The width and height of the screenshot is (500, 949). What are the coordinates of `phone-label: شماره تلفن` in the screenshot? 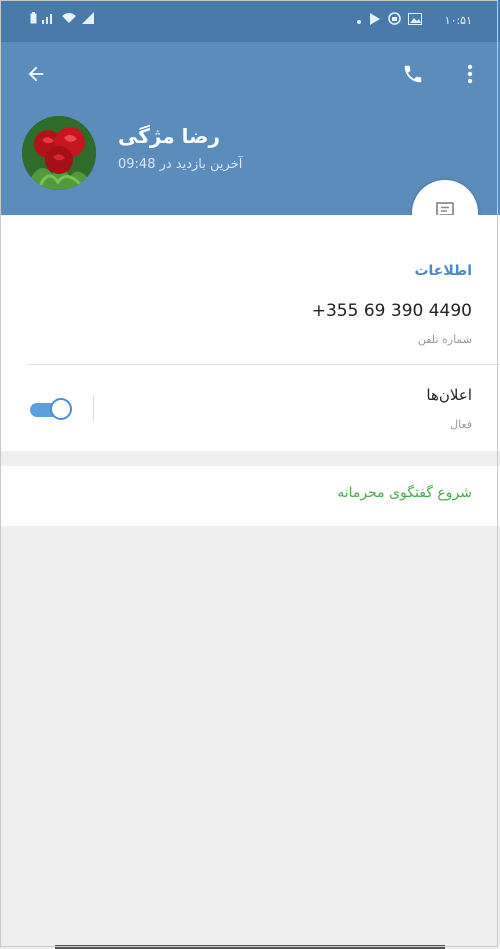 It's located at (444, 339).